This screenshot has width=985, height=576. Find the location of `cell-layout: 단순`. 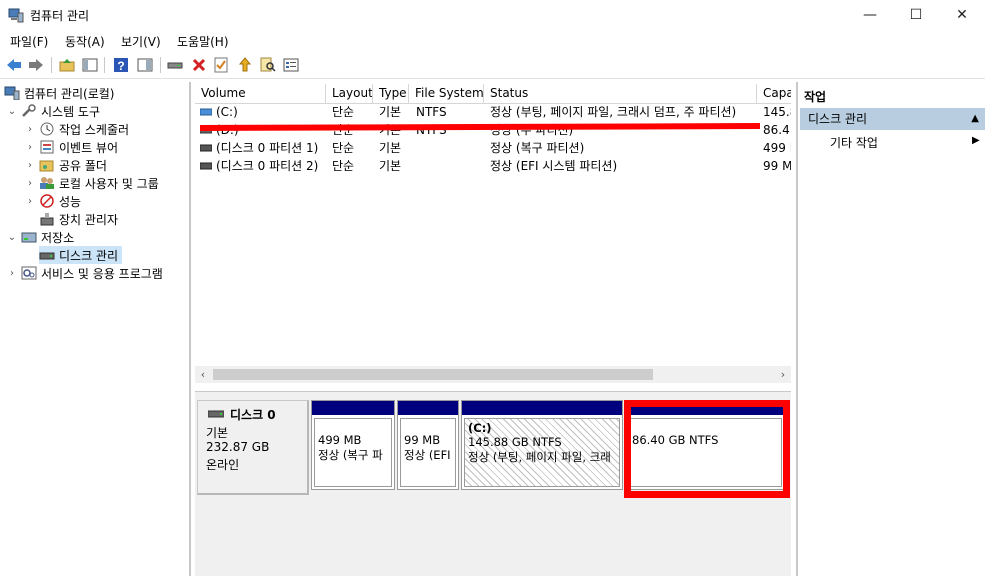

cell-layout: 단순 is located at coordinates (343, 112).